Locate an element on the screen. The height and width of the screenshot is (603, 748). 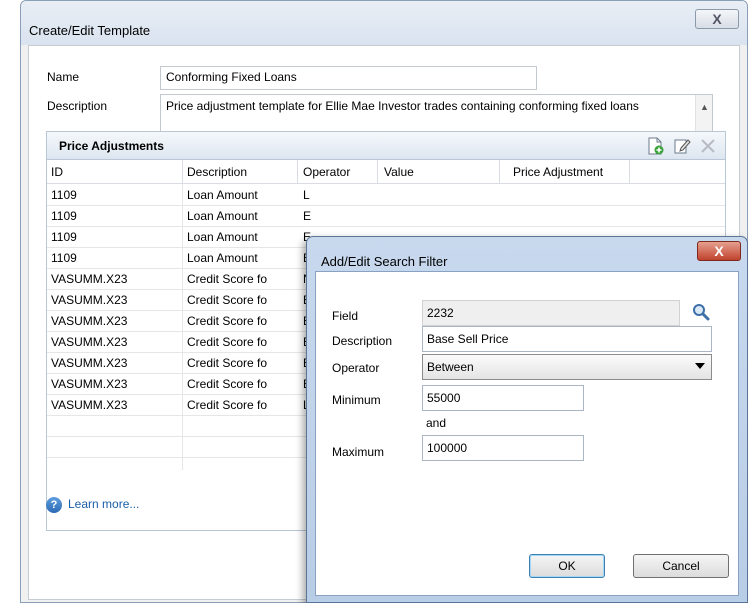
operator-select: Between is located at coordinates (567, 367).